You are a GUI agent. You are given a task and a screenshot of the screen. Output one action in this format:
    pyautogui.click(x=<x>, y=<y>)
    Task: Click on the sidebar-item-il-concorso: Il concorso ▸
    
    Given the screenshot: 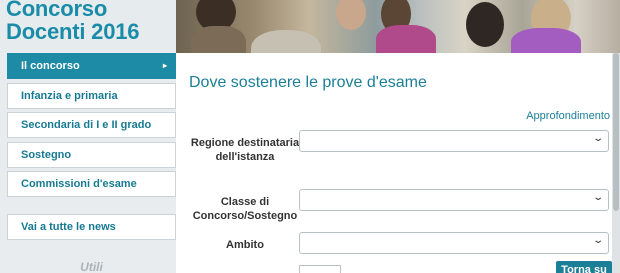 What is the action you would take?
    pyautogui.click(x=91, y=66)
    